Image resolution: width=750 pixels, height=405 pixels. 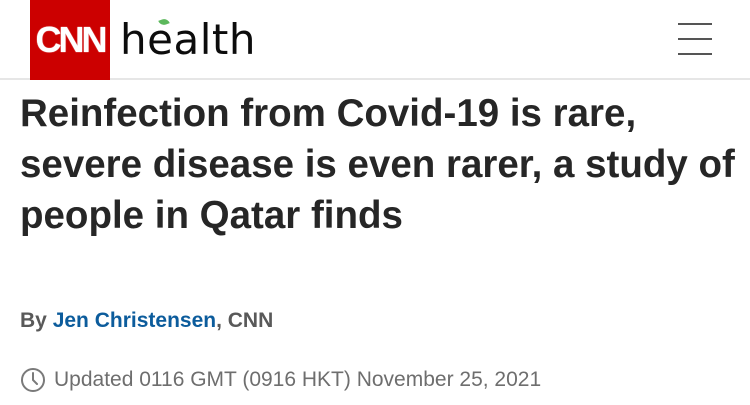 What do you see at coordinates (695, 39) in the screenshot?
I see `hamburger-menu-icon` at bounding box center [695, 39].